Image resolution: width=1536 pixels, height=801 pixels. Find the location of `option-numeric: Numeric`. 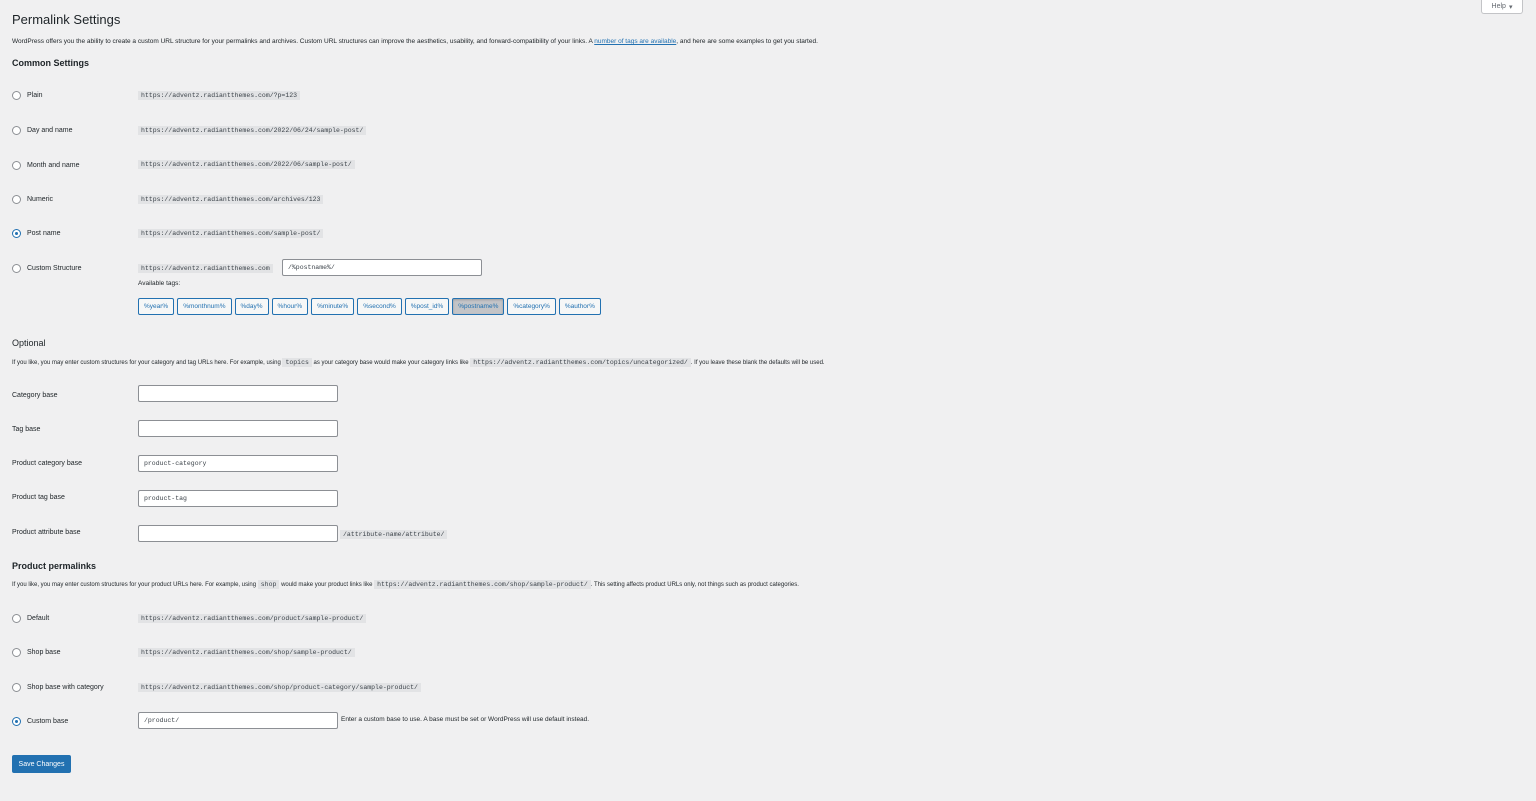

option-numeric: Numeric is located at coordinates (32, 199).